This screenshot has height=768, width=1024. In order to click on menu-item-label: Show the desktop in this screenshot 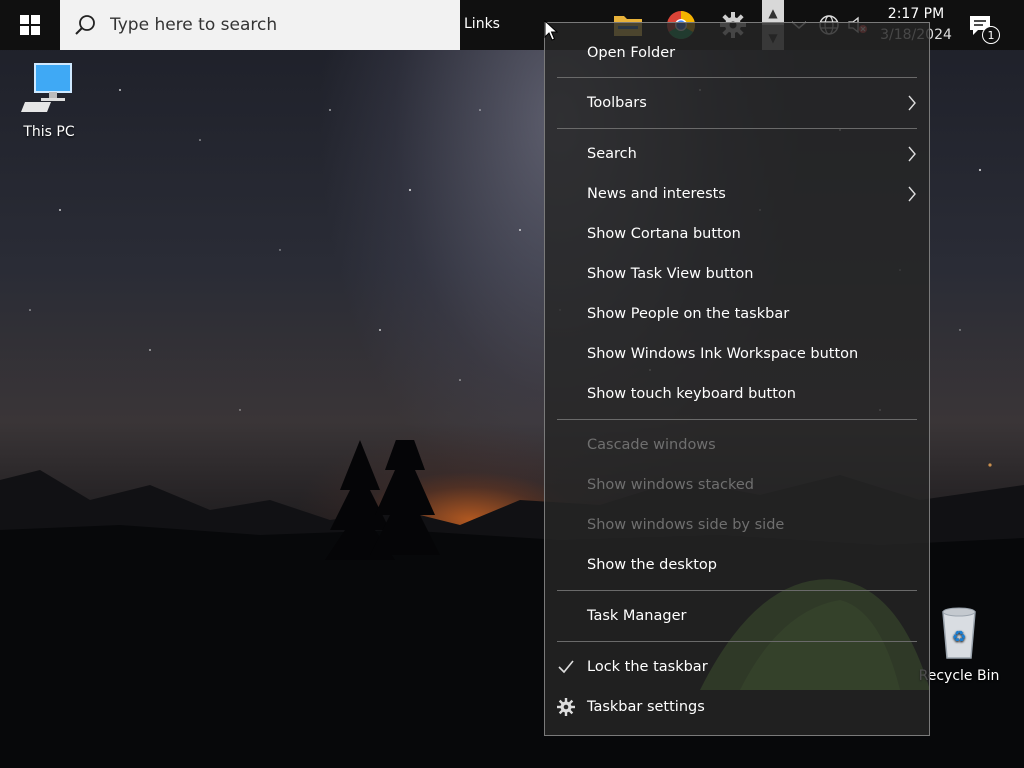, I will do `click(652, 565)`.